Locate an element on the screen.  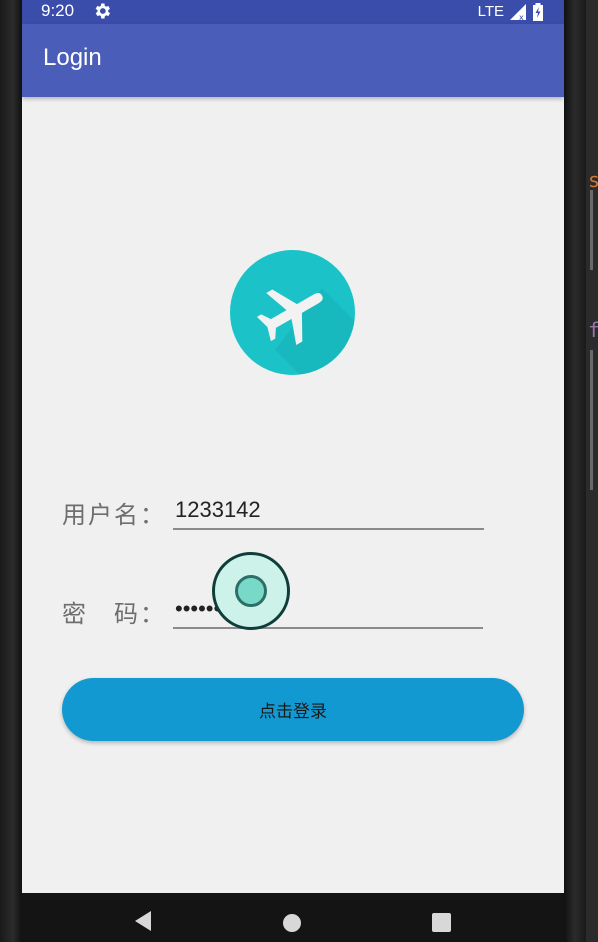
navigation-bar is located at coordinates (293, 917).